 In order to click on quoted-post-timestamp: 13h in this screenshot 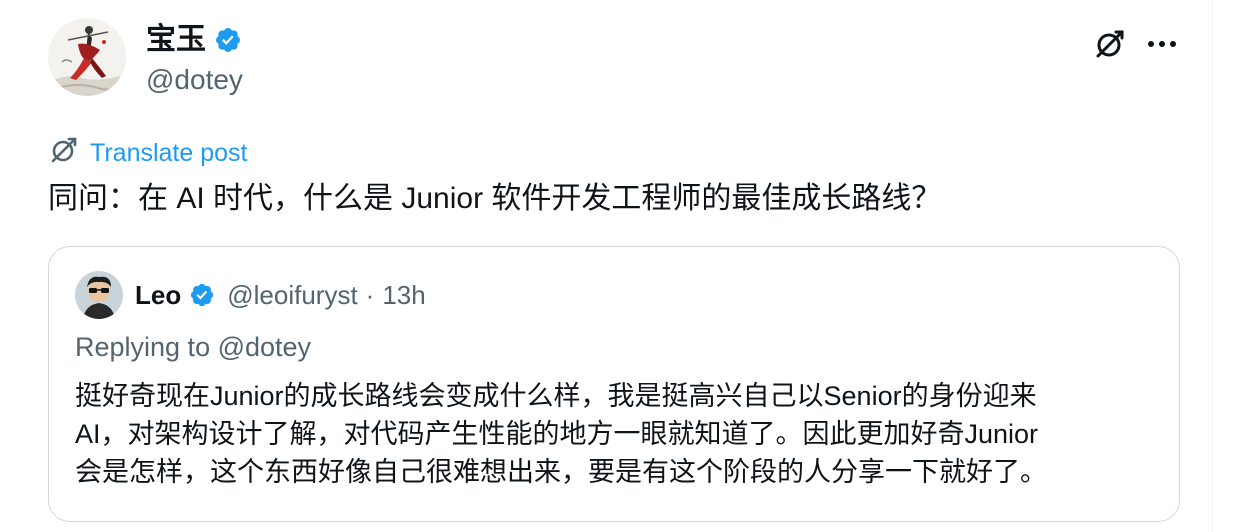, I will do `click(403, 295)`.